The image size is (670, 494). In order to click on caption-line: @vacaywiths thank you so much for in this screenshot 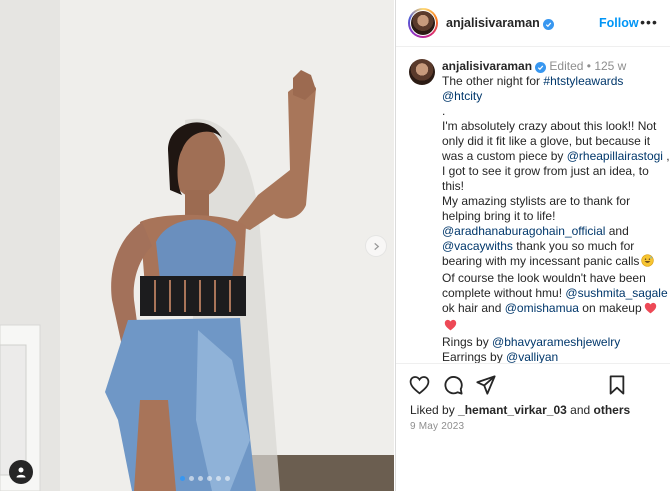, I will do `click(553, 246)`.